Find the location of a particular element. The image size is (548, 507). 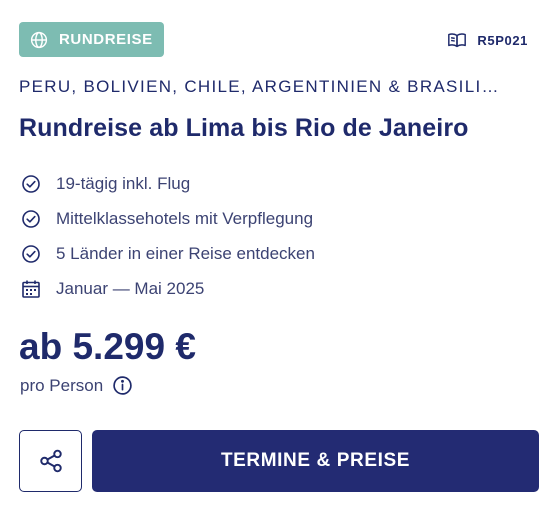

feature-text: 5 Länder in einer Reise entdecken is located at coordinates (185, 253).